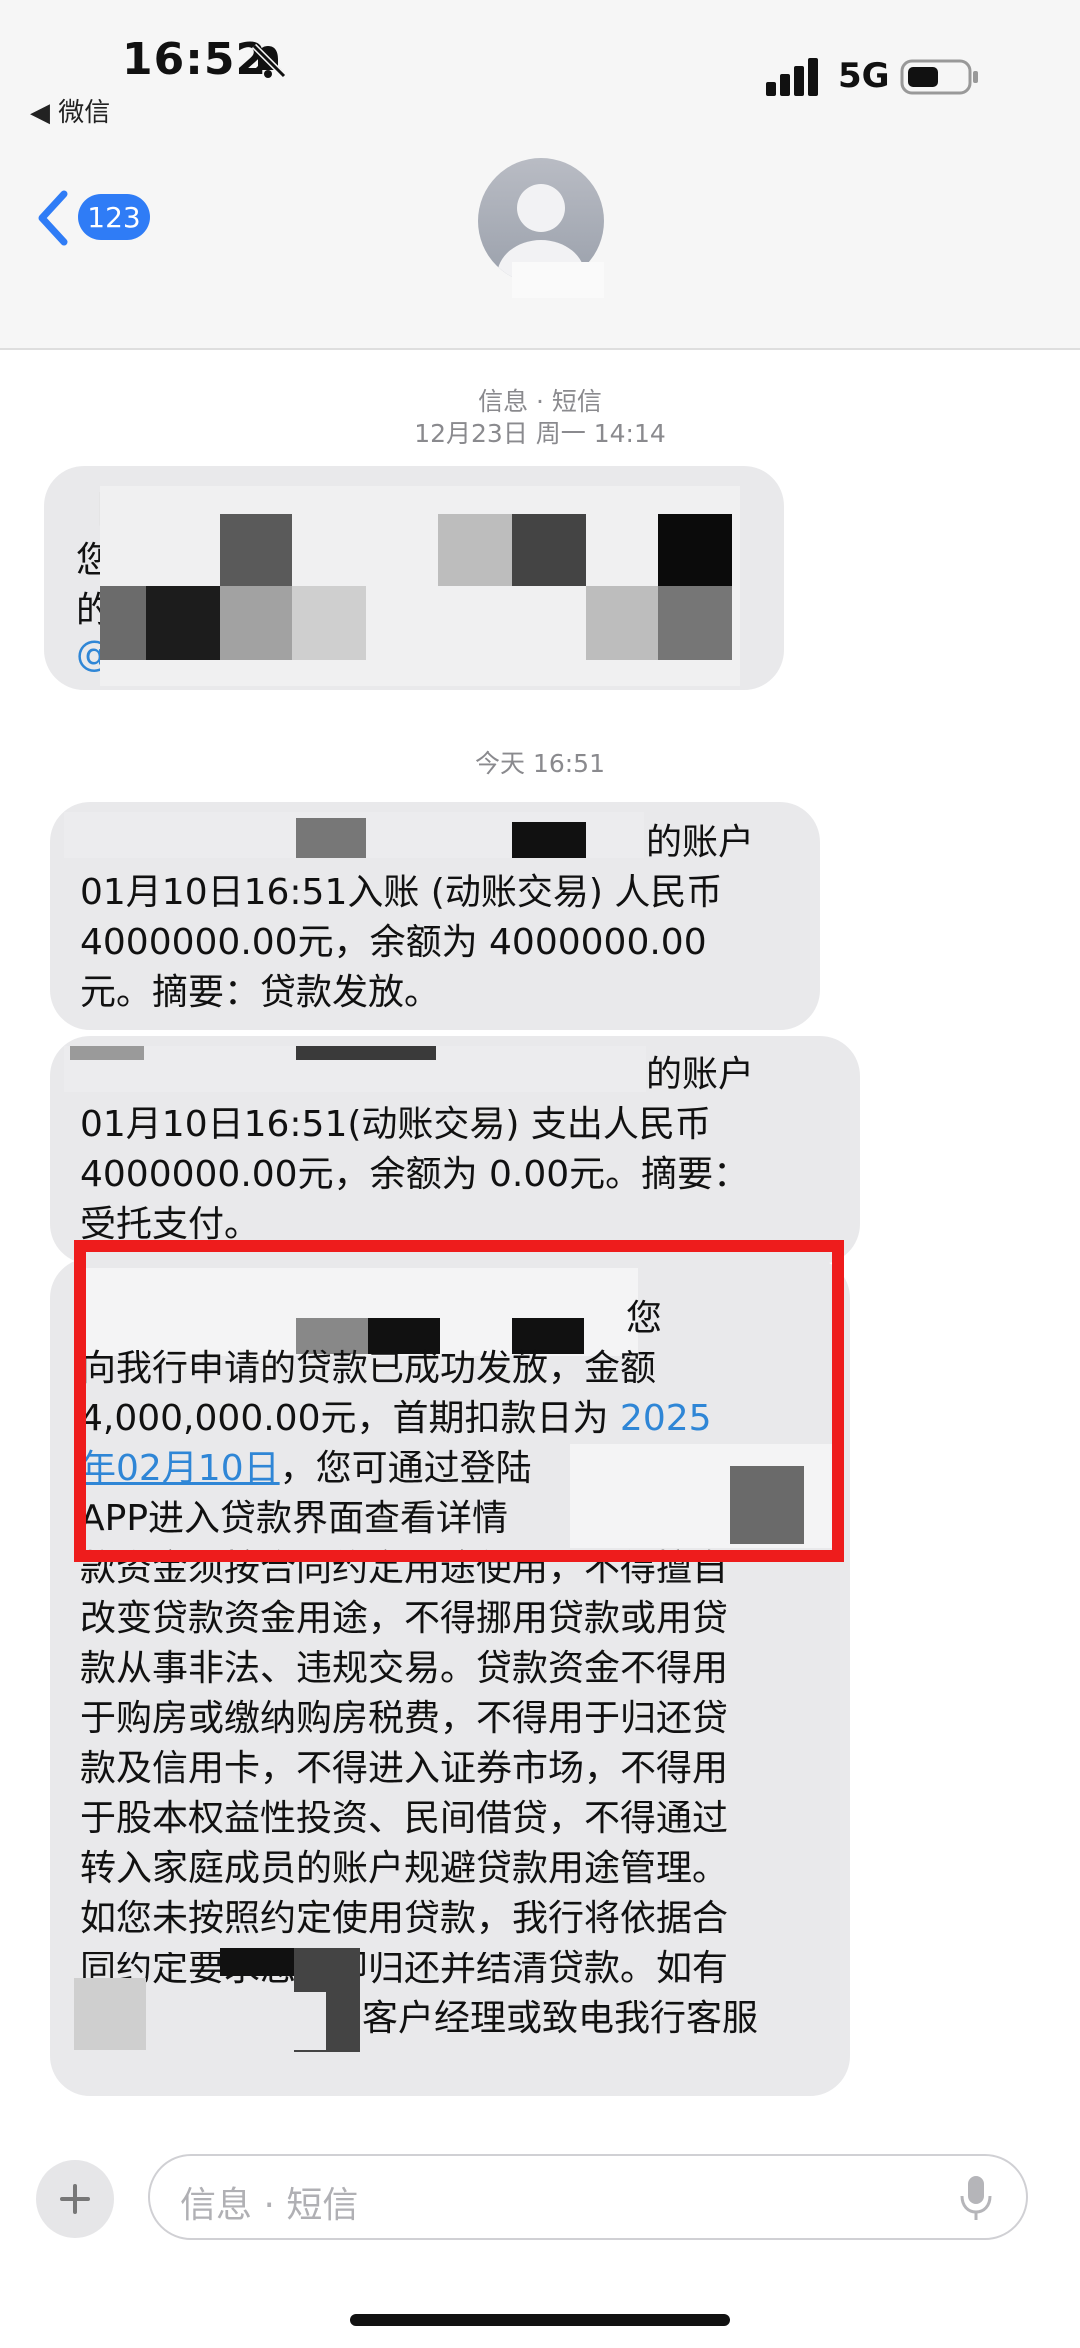 The width and height of the screenshot is (1080, 2348). I want to click on date-header: 12月23日 周一 14:14, so click(540, 433).